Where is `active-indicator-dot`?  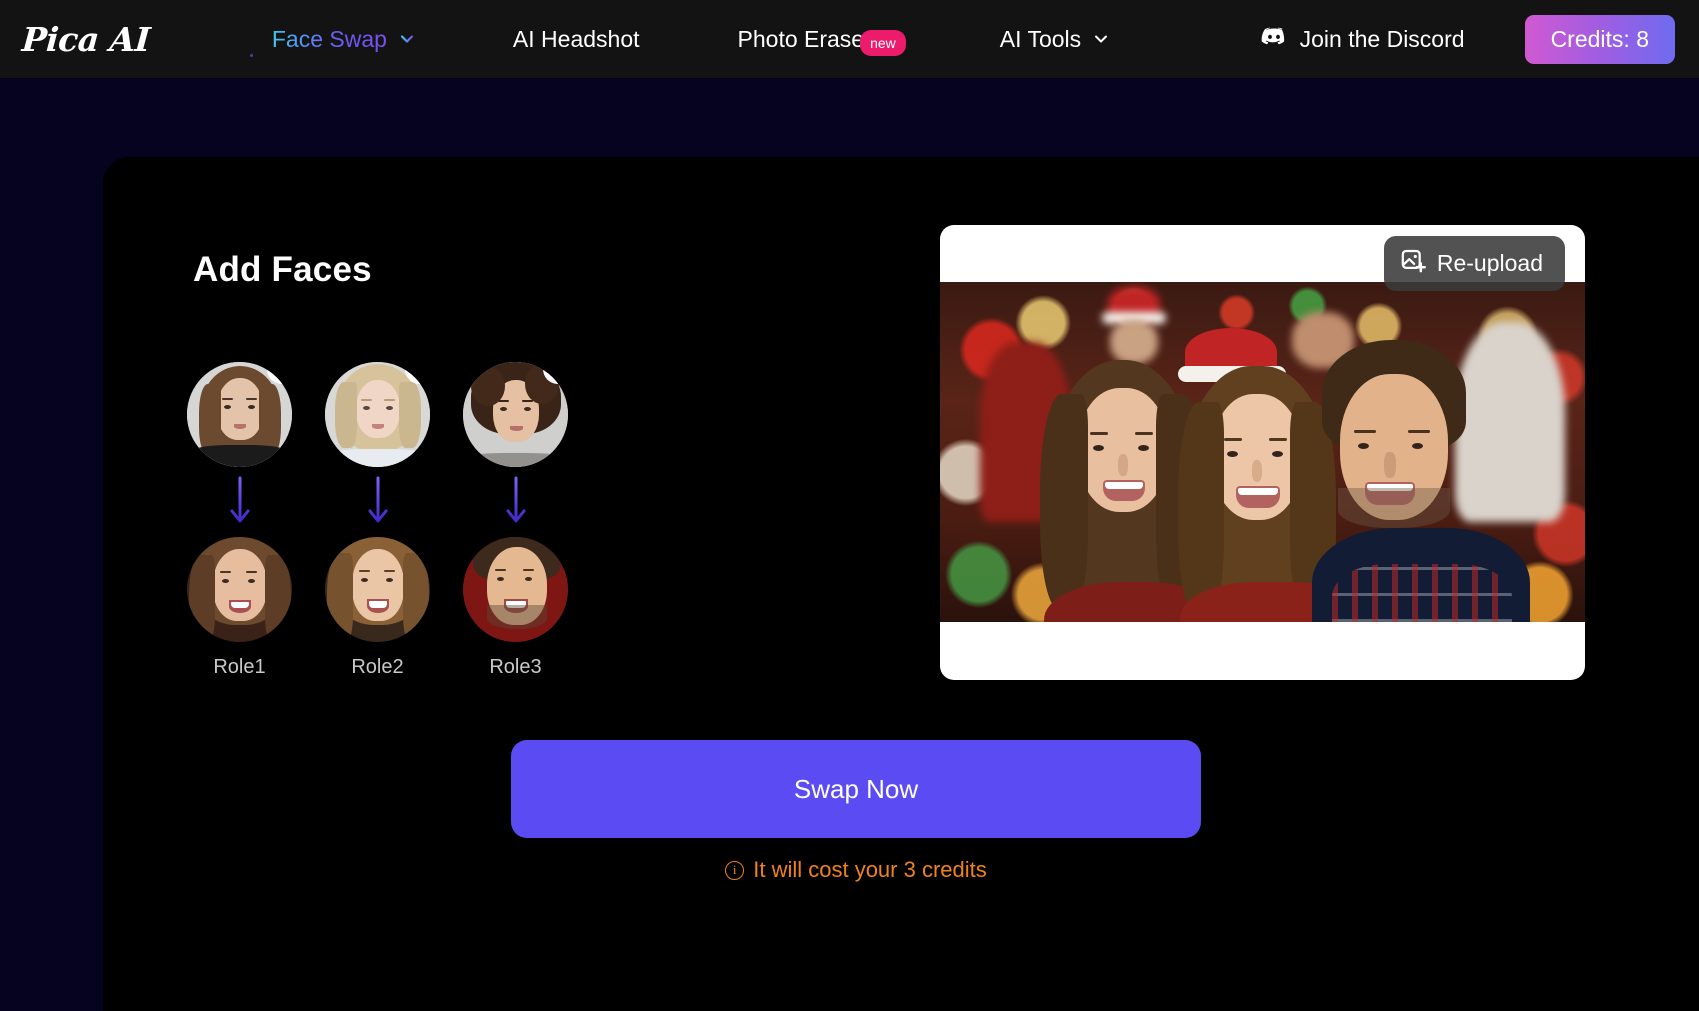 active-indicator-dot is located at coordinates (251, 55).